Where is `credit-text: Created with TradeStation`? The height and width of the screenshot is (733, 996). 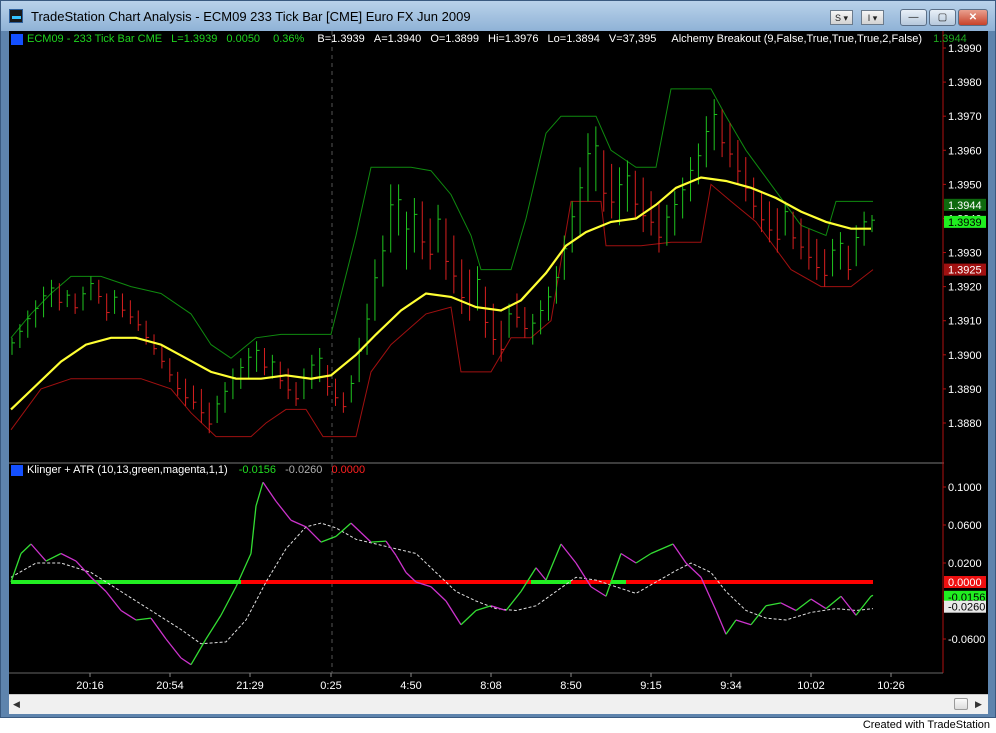
credit-text: Created with TradeStation is located at coordinates (926, 725).